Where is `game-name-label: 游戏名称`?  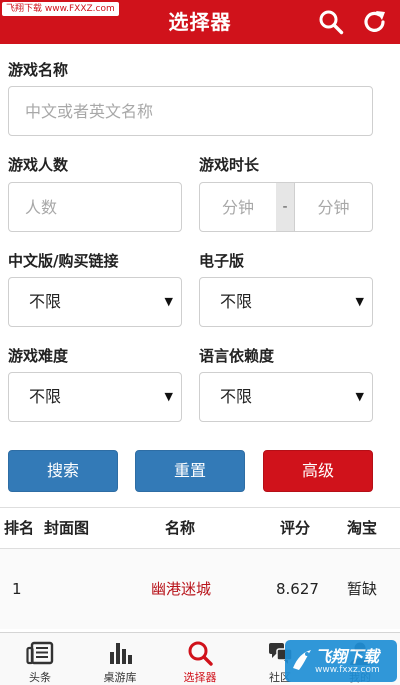 game-name-label: 游戏名称 is located at coordinates (38, 70).